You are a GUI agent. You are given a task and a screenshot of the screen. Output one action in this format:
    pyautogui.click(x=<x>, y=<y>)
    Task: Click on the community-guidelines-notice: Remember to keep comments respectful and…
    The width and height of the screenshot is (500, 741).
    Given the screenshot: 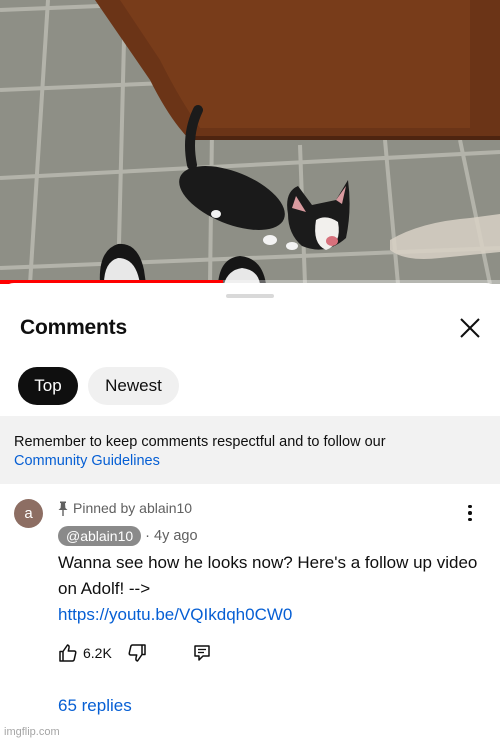 What is the action you would take?
    pyautogui.click(x=250, y=450)
    